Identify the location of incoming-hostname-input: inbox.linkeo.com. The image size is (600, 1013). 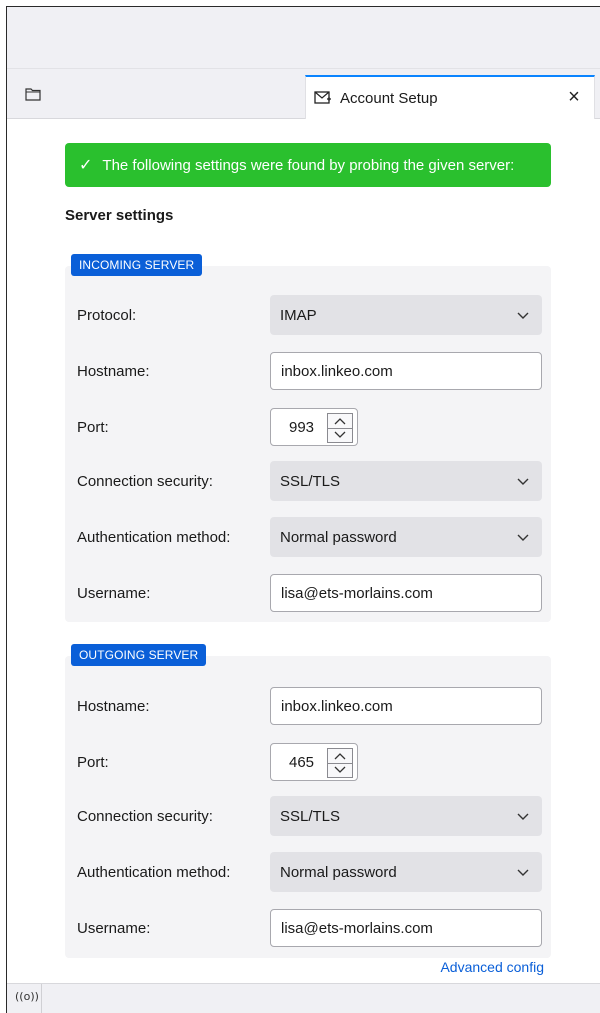
(406, 371).